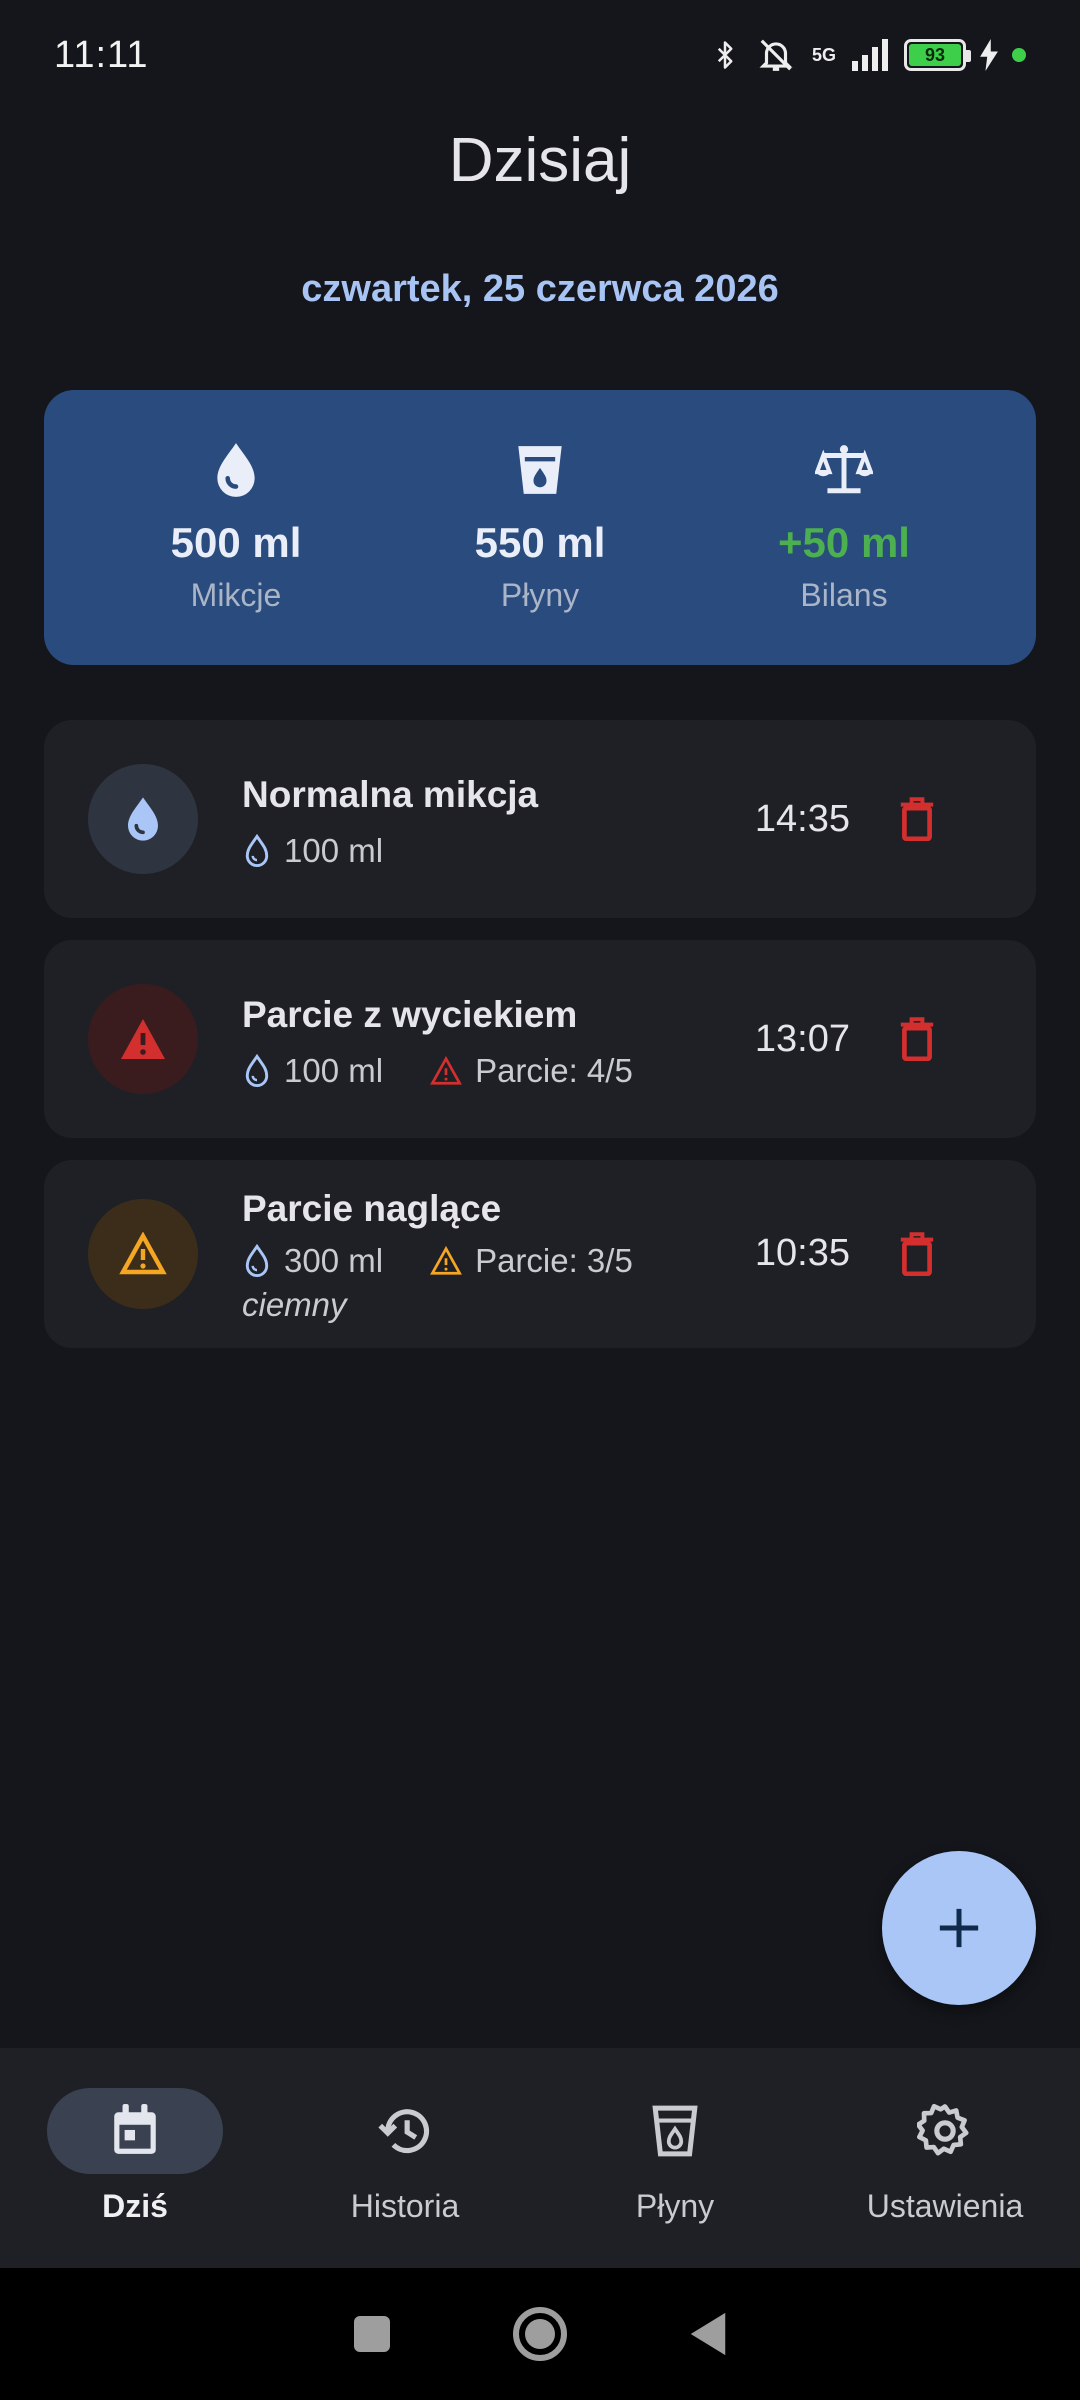 The image size is (1080, 2400). I want to click on nav-item-fluids: Płyny, so click(675, 2158).